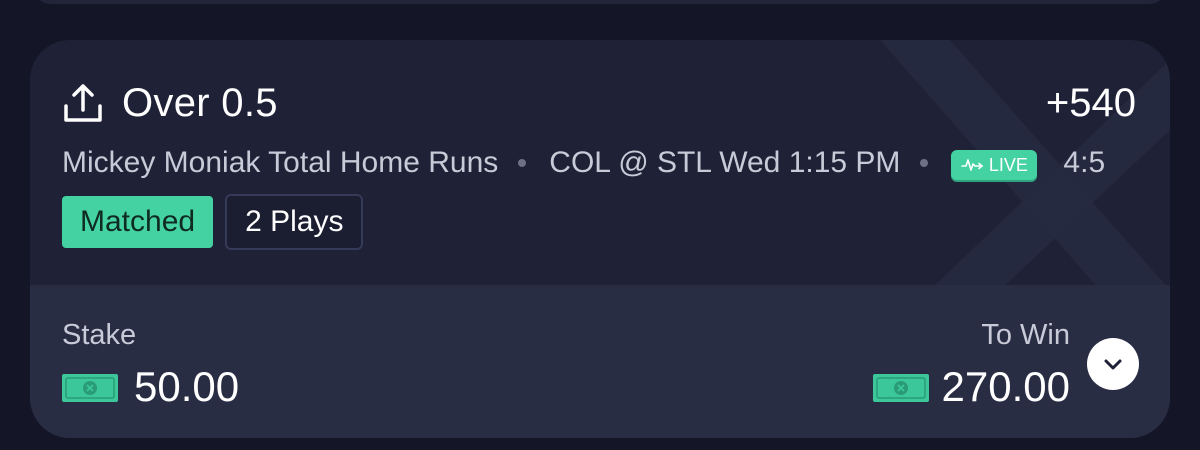 The image size is (1200, 450). What do you see at coordinates (99, 335) in the screenshot?
I see `stake-label: Stake` at bounding box center [99, 335].